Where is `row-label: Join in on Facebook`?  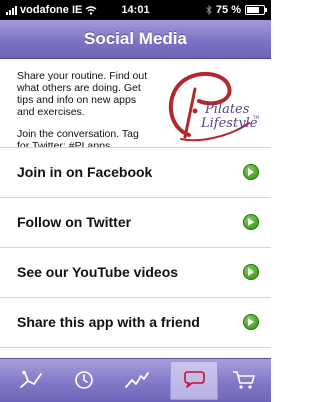
row-label: Join in on Facebook is located at coordinates (85, 172).